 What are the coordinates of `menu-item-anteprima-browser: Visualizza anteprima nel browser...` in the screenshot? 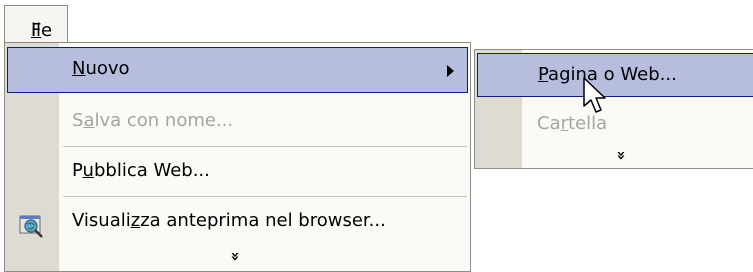 It's located at (237, 222).